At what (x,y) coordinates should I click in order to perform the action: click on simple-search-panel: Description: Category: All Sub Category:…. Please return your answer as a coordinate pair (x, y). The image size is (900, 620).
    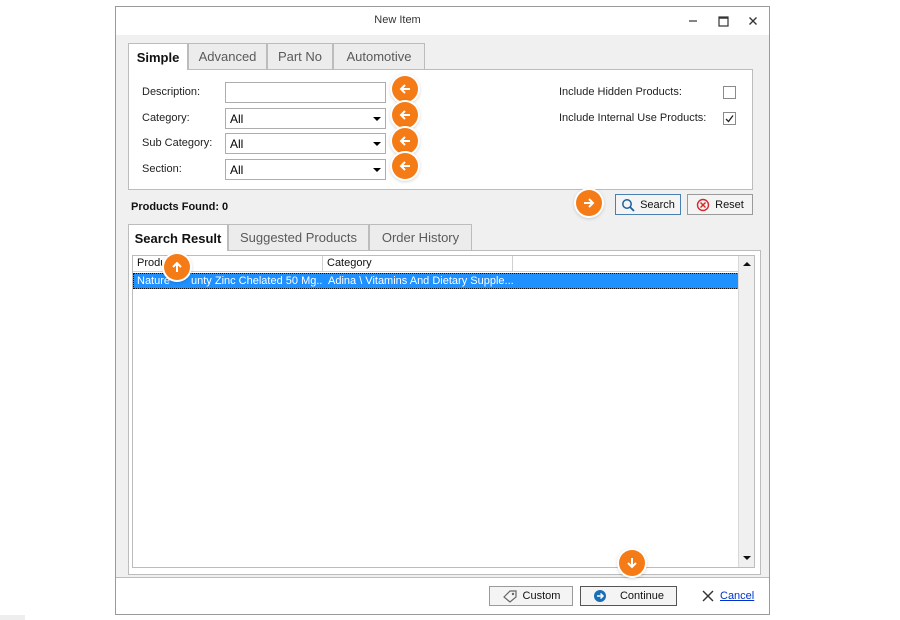
    Looking at the image, I should click on (440, 129).